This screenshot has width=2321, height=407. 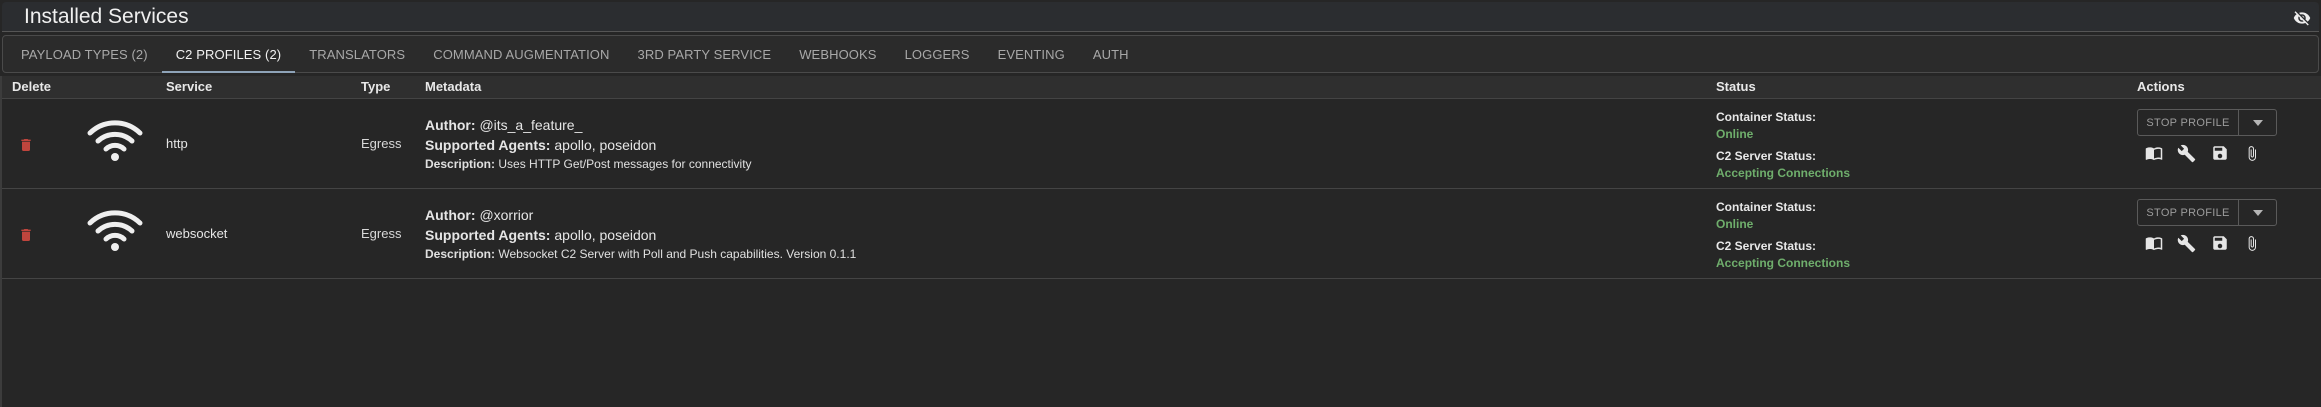 What do you see at coordinates (521, 54) in the screenshot?
I see `tab-command-augmentation: COMMAND AUGMENTATION` at bounding box center [521, 54].